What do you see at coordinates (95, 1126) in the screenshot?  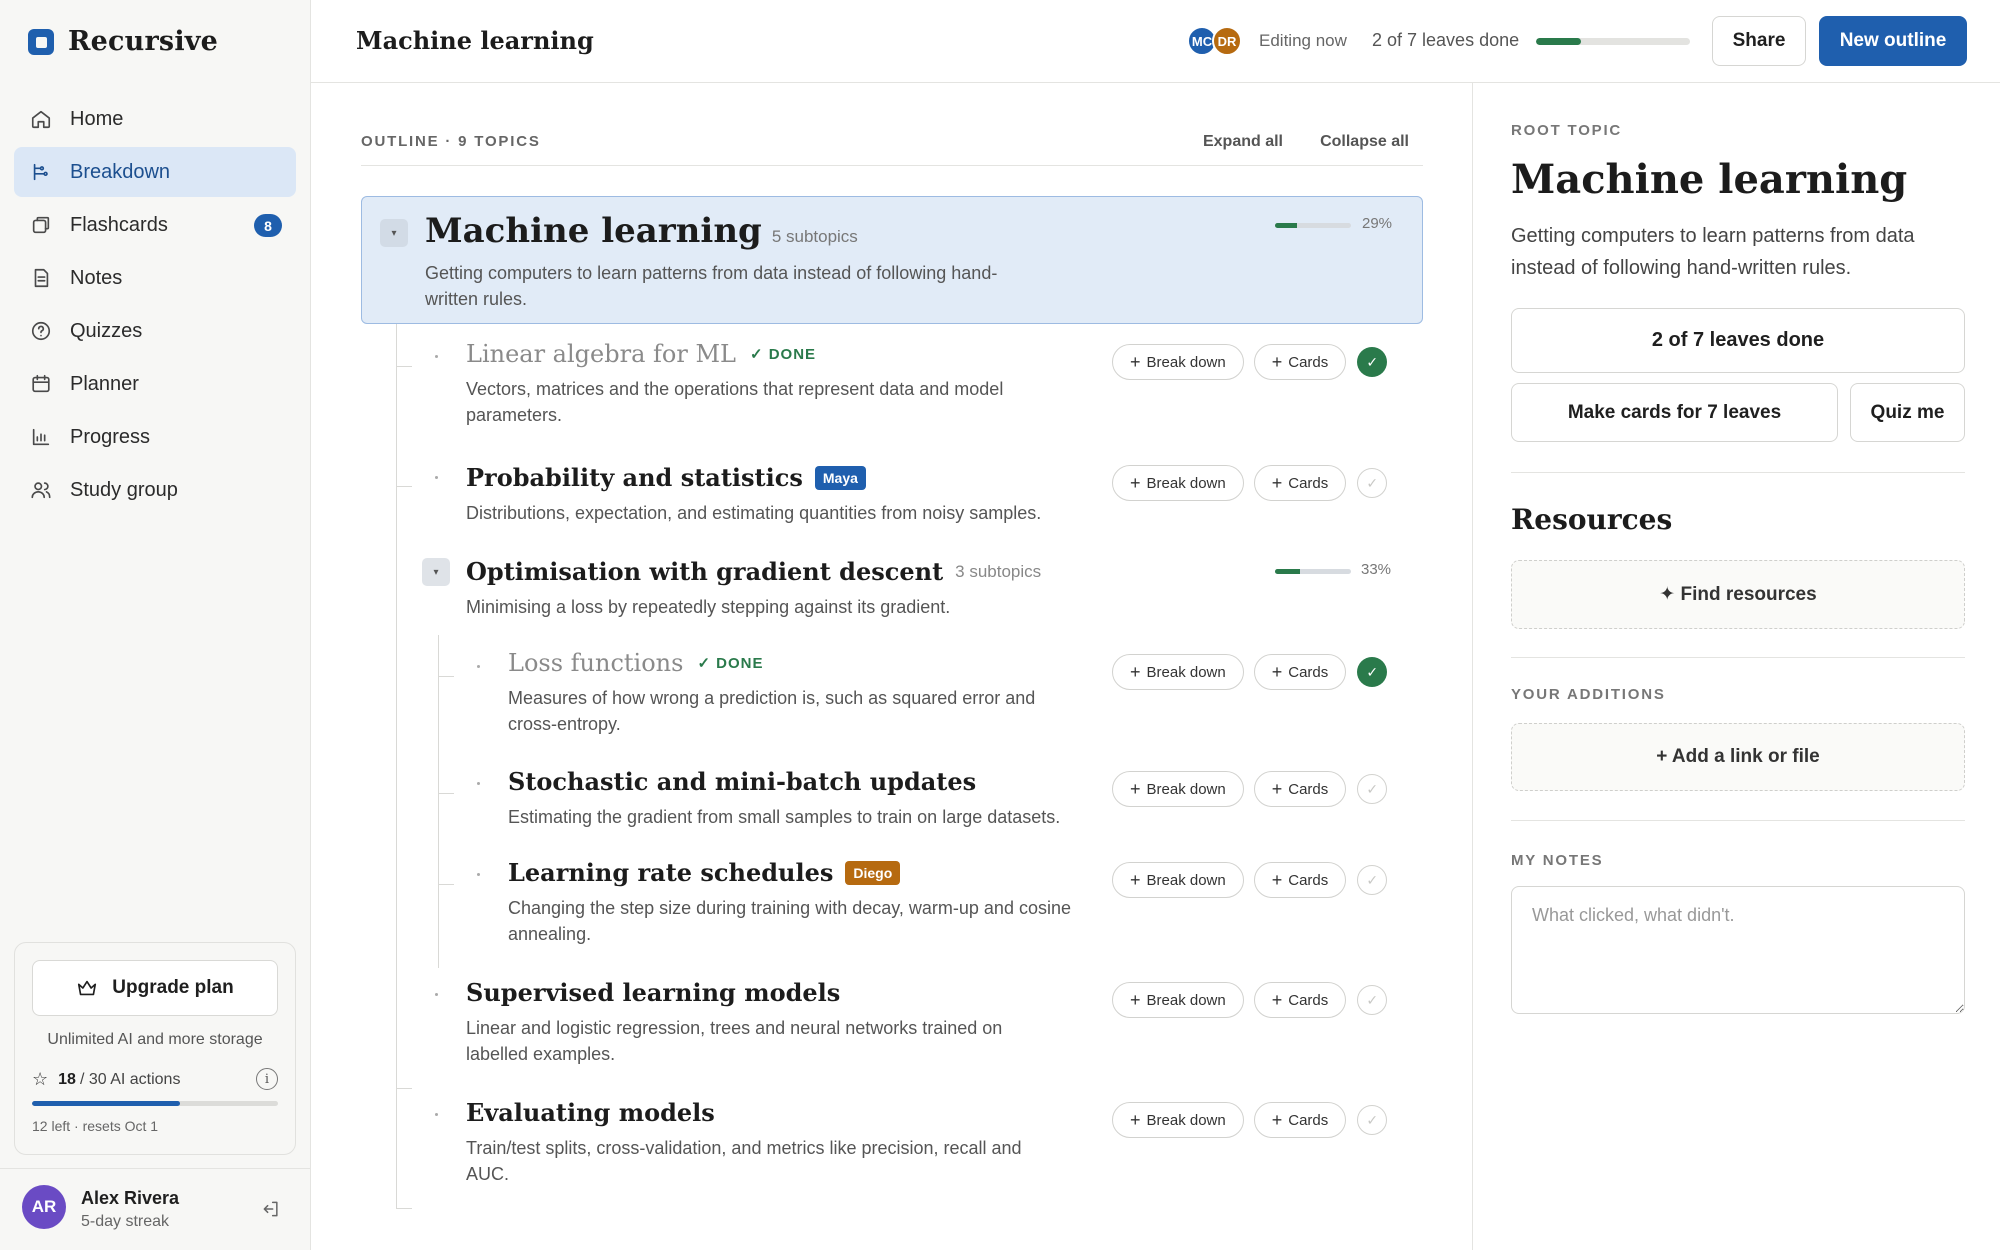 I see `ai-actions-remaining: 12 left · resets Oct 1` at bounding box center [95, 1126].